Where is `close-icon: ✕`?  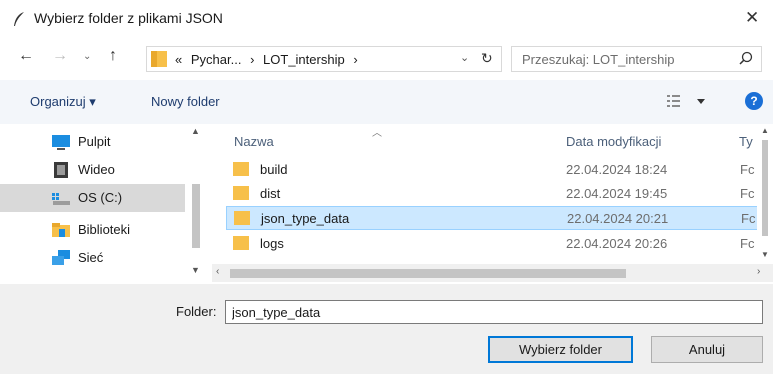 close-icon: ✕ is located at coordinates (752, 17).